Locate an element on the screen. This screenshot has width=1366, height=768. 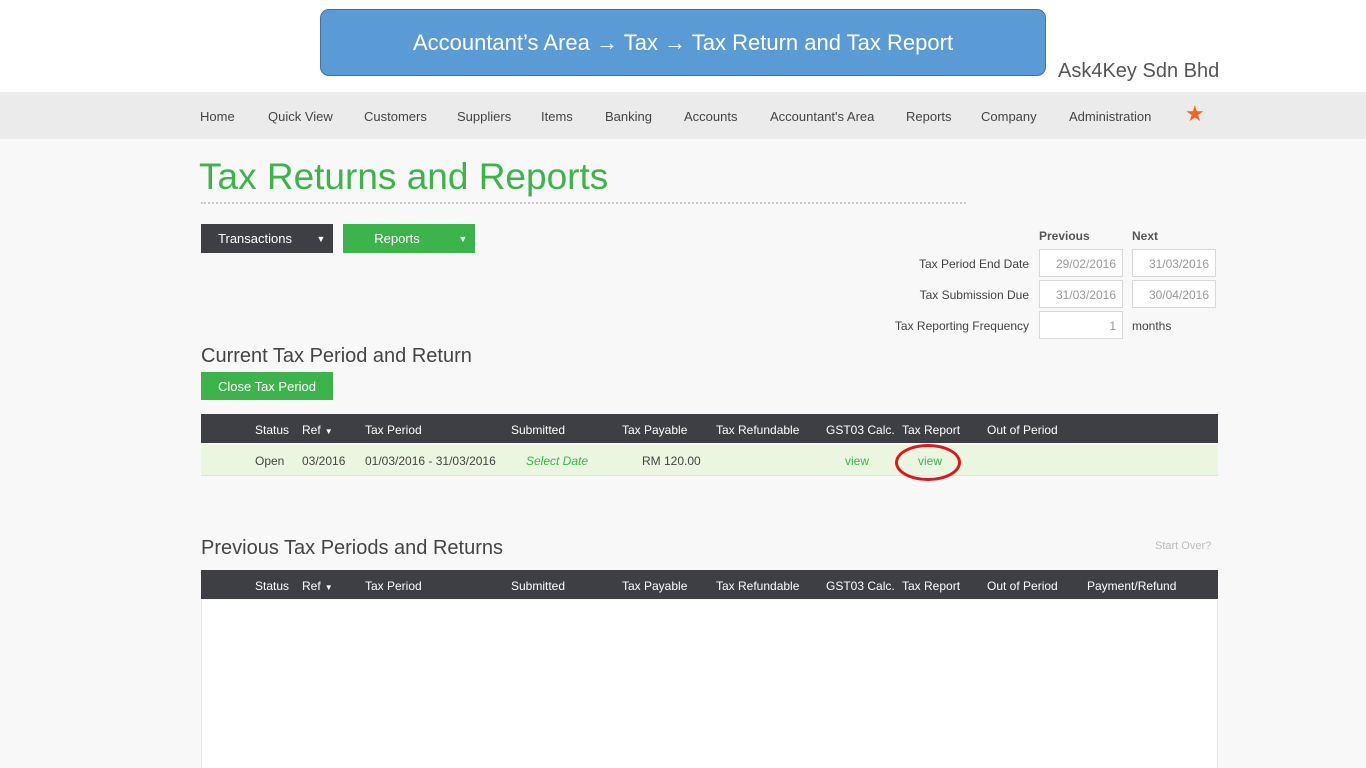
reports-dropdown: Reports ▼ is located at coordinates (409, 238).